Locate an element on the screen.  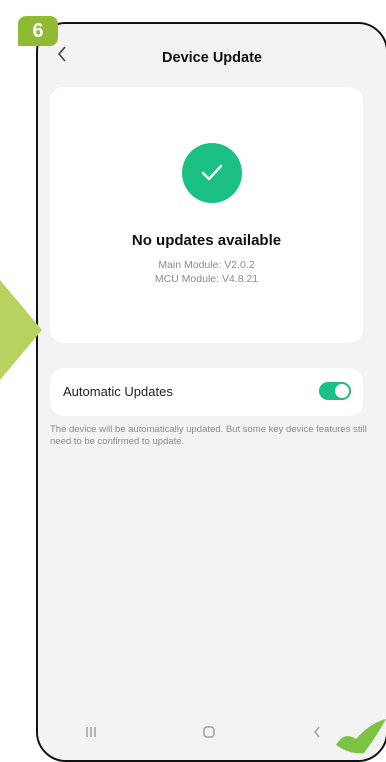
system-back-button is located at coordinates (317, 732).